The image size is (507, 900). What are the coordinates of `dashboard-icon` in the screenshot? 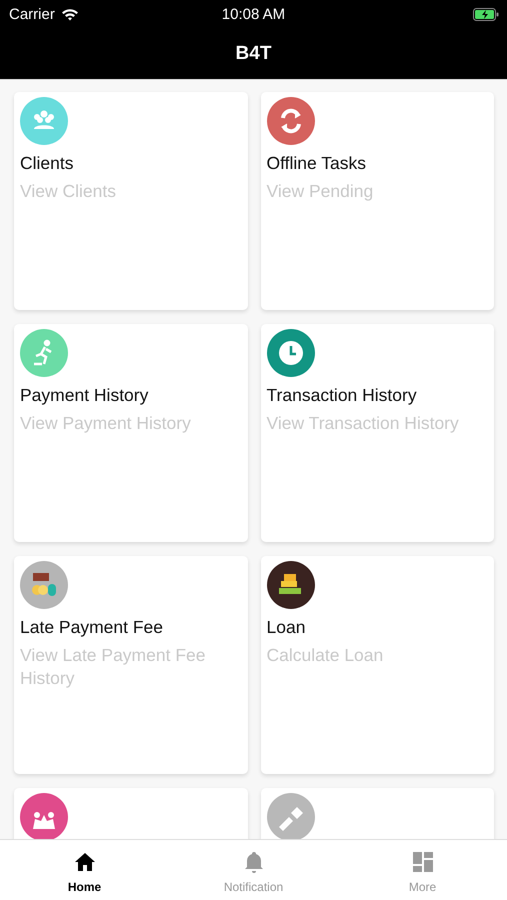 It's located at (422, 862).